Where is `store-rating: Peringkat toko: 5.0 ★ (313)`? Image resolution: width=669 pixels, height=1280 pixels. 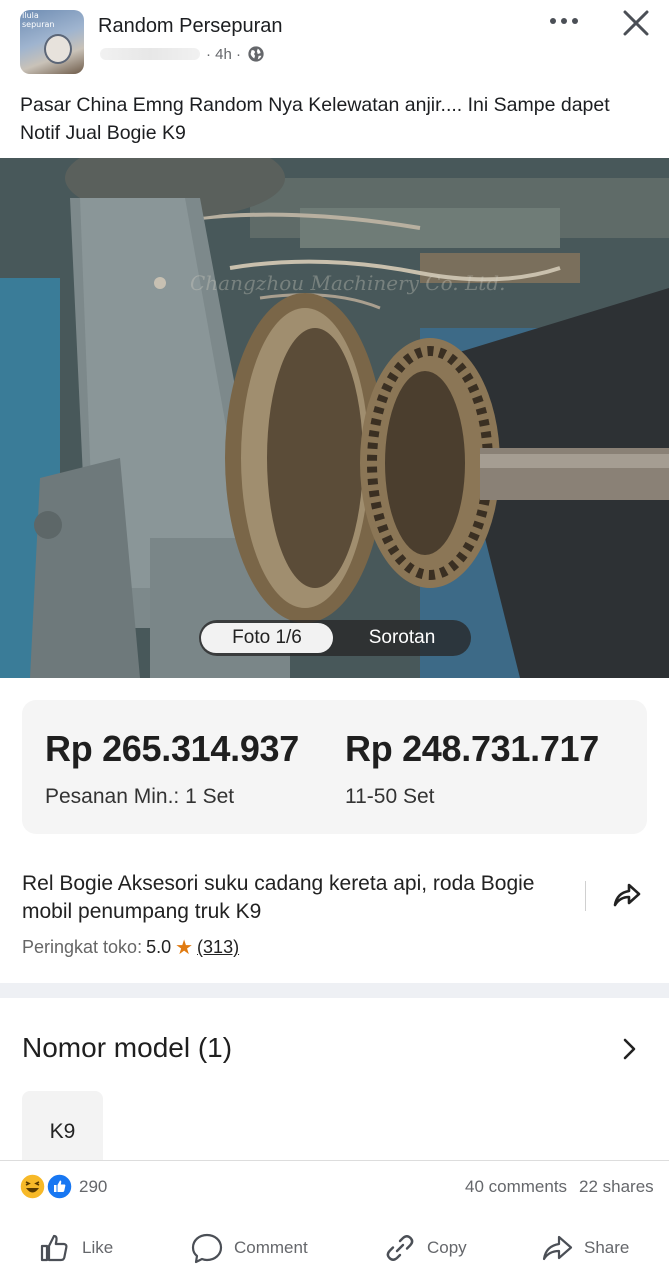
store-rating: Peringkat toko: 5.0 ★ (313) is located at coordinates (130, 947).